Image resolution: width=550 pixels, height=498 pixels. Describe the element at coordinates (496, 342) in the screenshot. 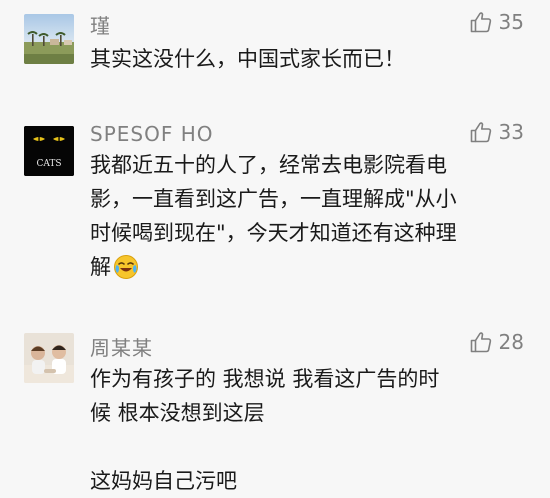

I see `like-button: 28` at that location.